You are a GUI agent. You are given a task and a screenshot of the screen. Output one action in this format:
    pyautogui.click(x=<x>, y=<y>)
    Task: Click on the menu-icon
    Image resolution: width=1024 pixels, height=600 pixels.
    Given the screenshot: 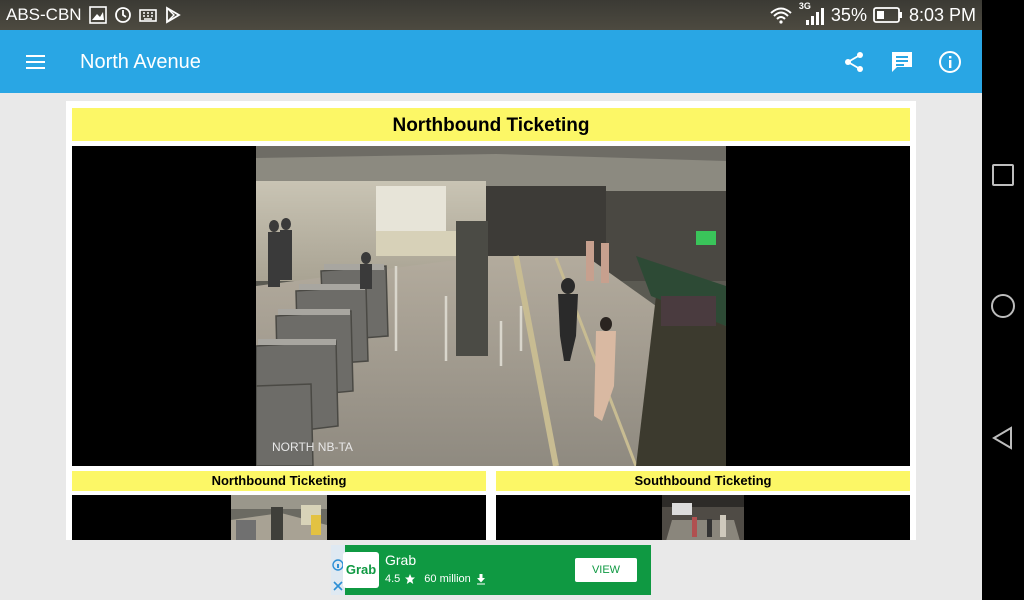 What is the action you would take?
    pyautogui.click(x=36, y=62)
    